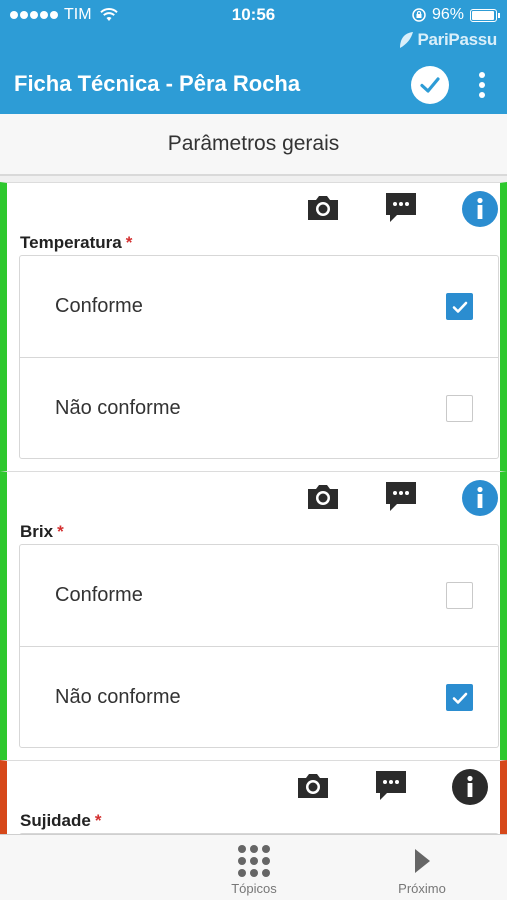 This screenshot has height=900, width=507. I want to click on question-label: Sujidade *, so click(60, 821).